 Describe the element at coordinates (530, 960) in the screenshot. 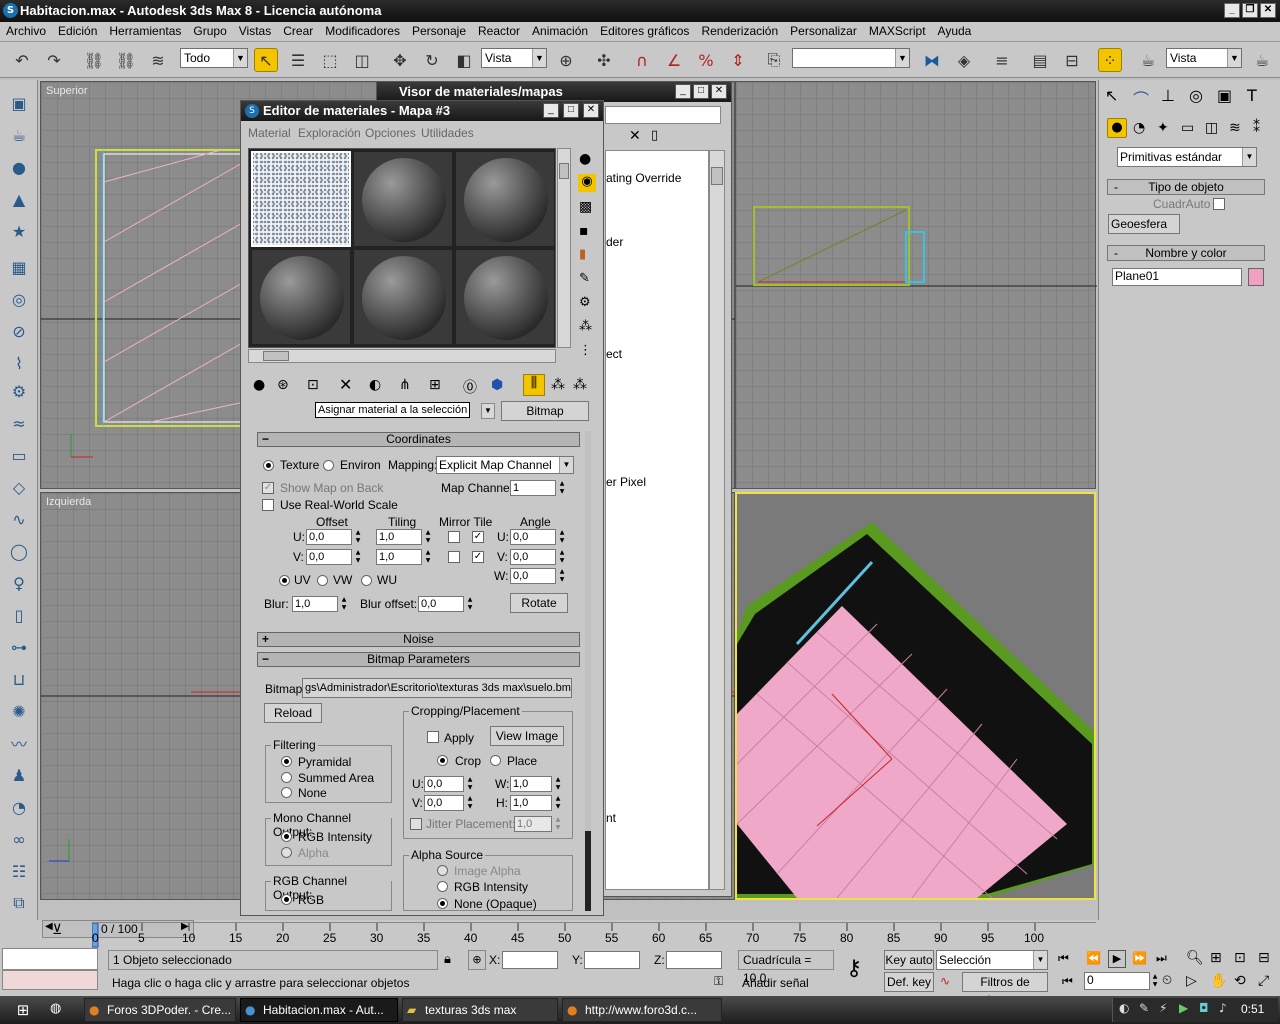

I see `x-coord-input` at that location.